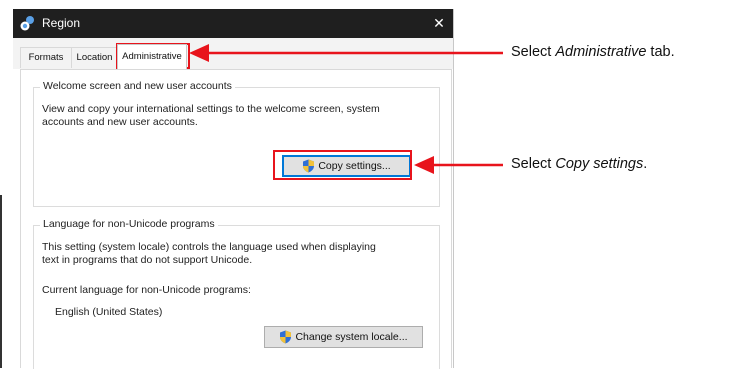 This screenshot has width=730, height=369. What do you see at coordinates (199, 53) in the screenshot?
I see `tab-arrow-head` at bounding box center [199, 53].